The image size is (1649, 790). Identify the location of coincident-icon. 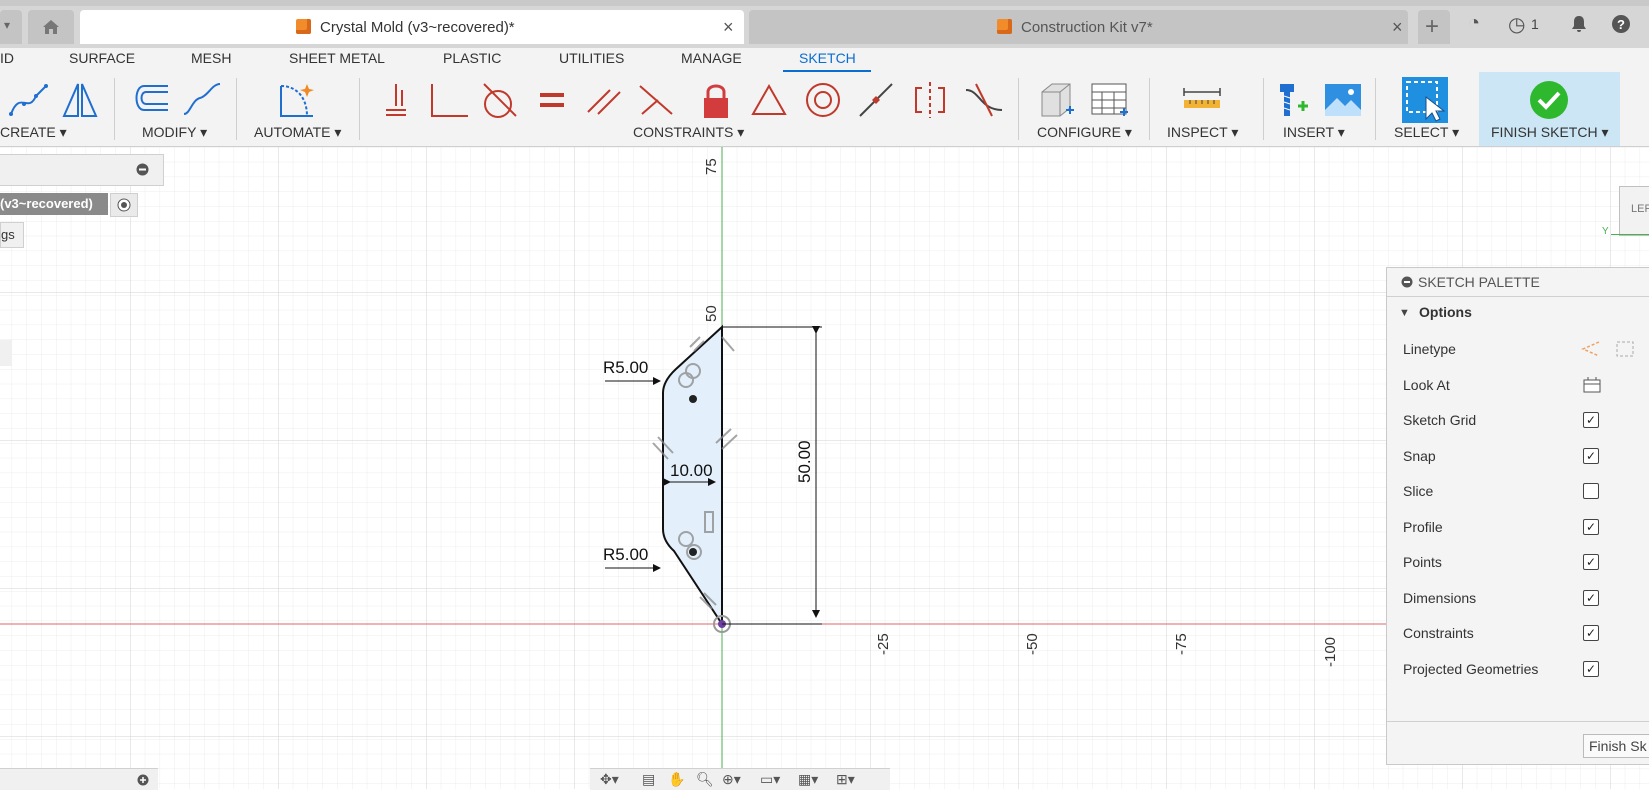
(396, 100).